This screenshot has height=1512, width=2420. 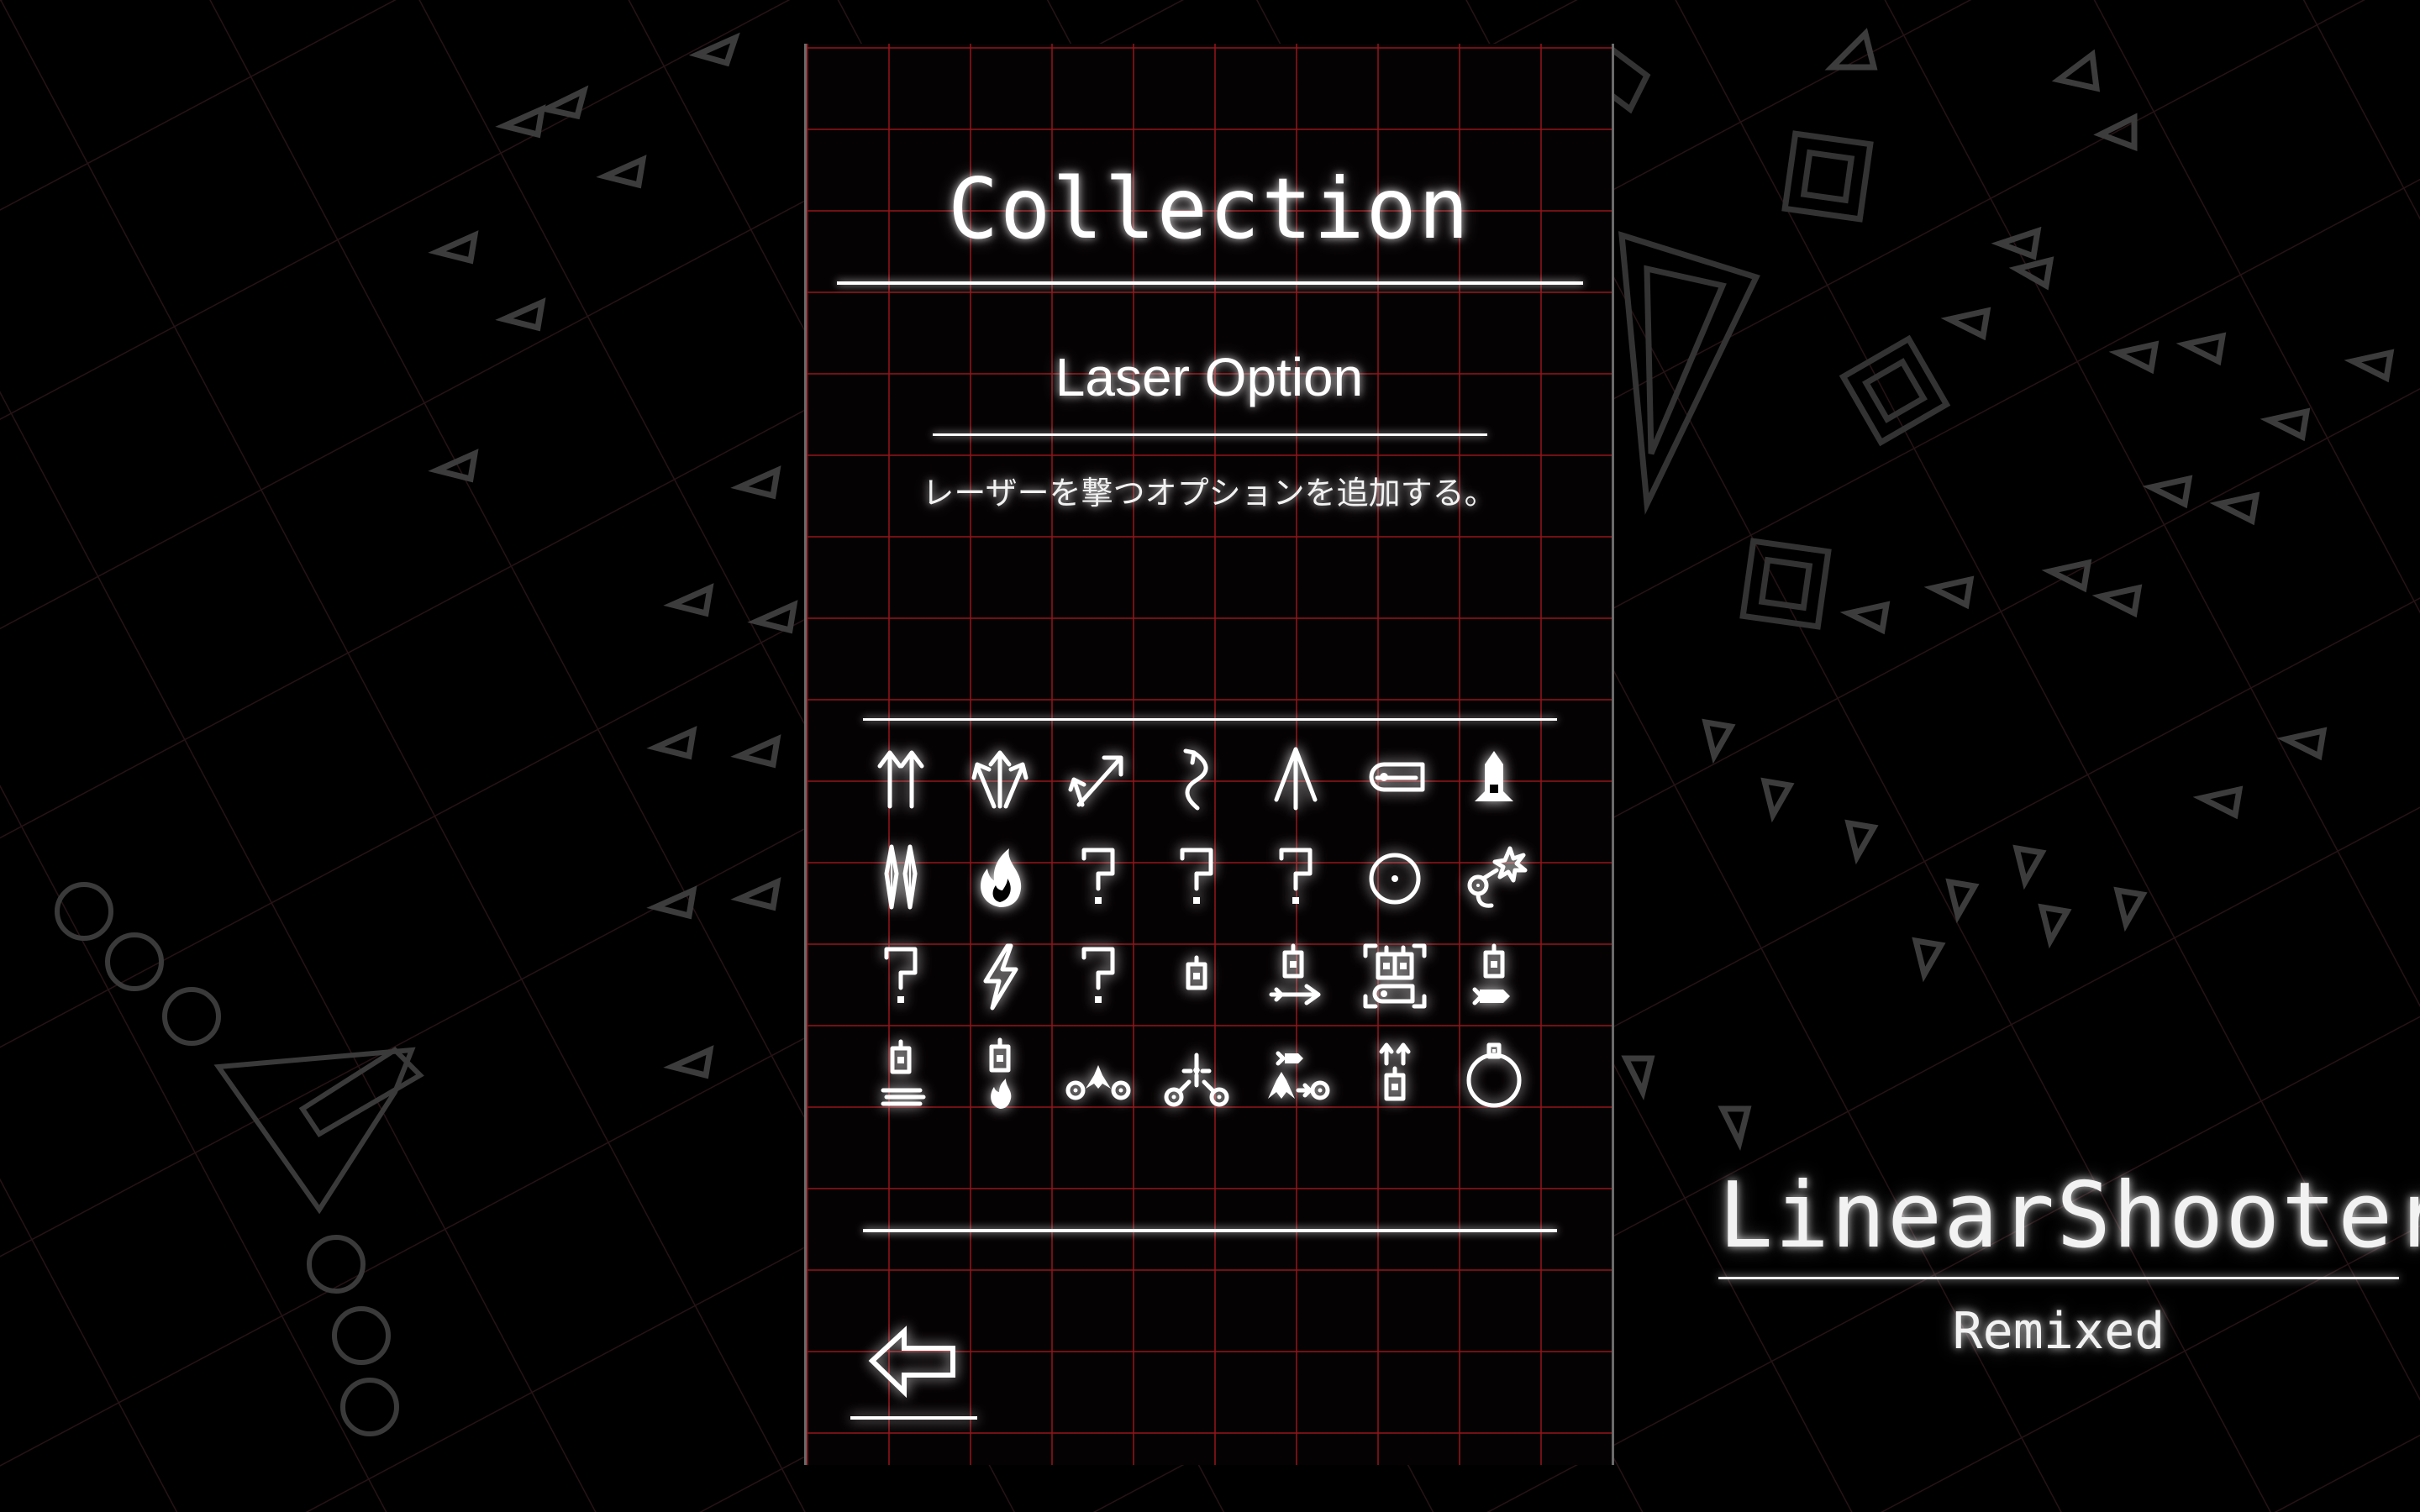 I want to click on grid-top-divider, so click(x=1210, y=719).